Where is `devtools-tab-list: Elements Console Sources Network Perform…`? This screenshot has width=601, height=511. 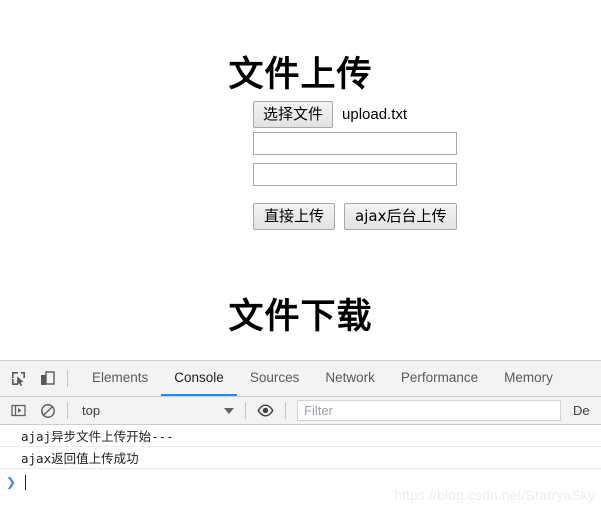
devtools-tab-list: Elements Console Sources Network Perform… is located at coordinates (322, 378).